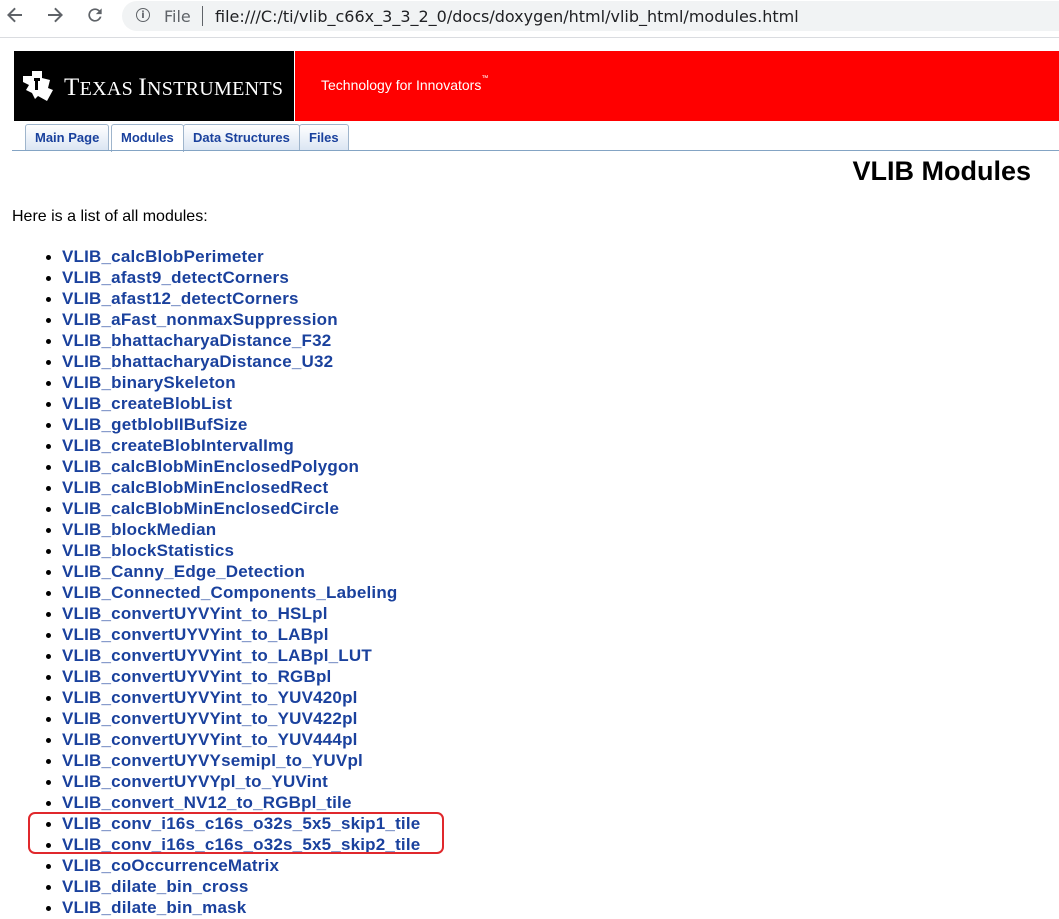 The image size is (1059, 919). I want to click on list-item: VLIB_convertUYVYint_to_LABpl, so click(228, 634).